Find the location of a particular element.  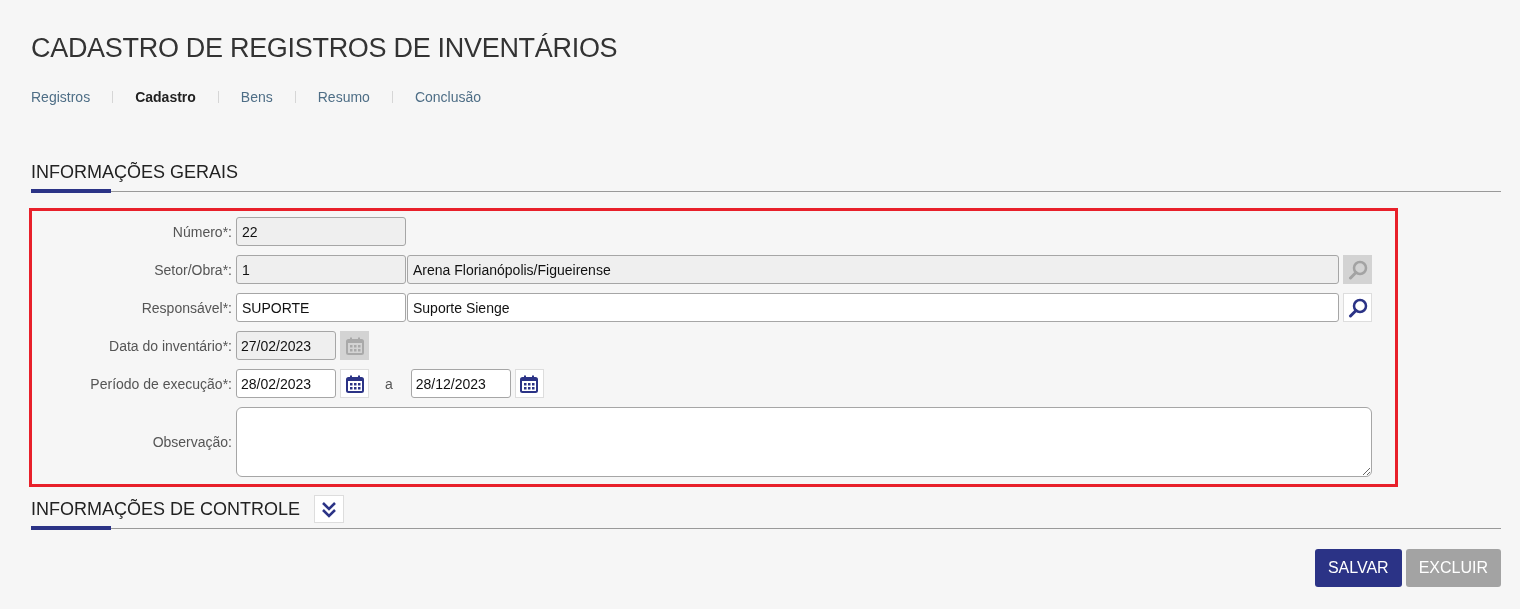

expand-button is located at coordinates (329, 509).